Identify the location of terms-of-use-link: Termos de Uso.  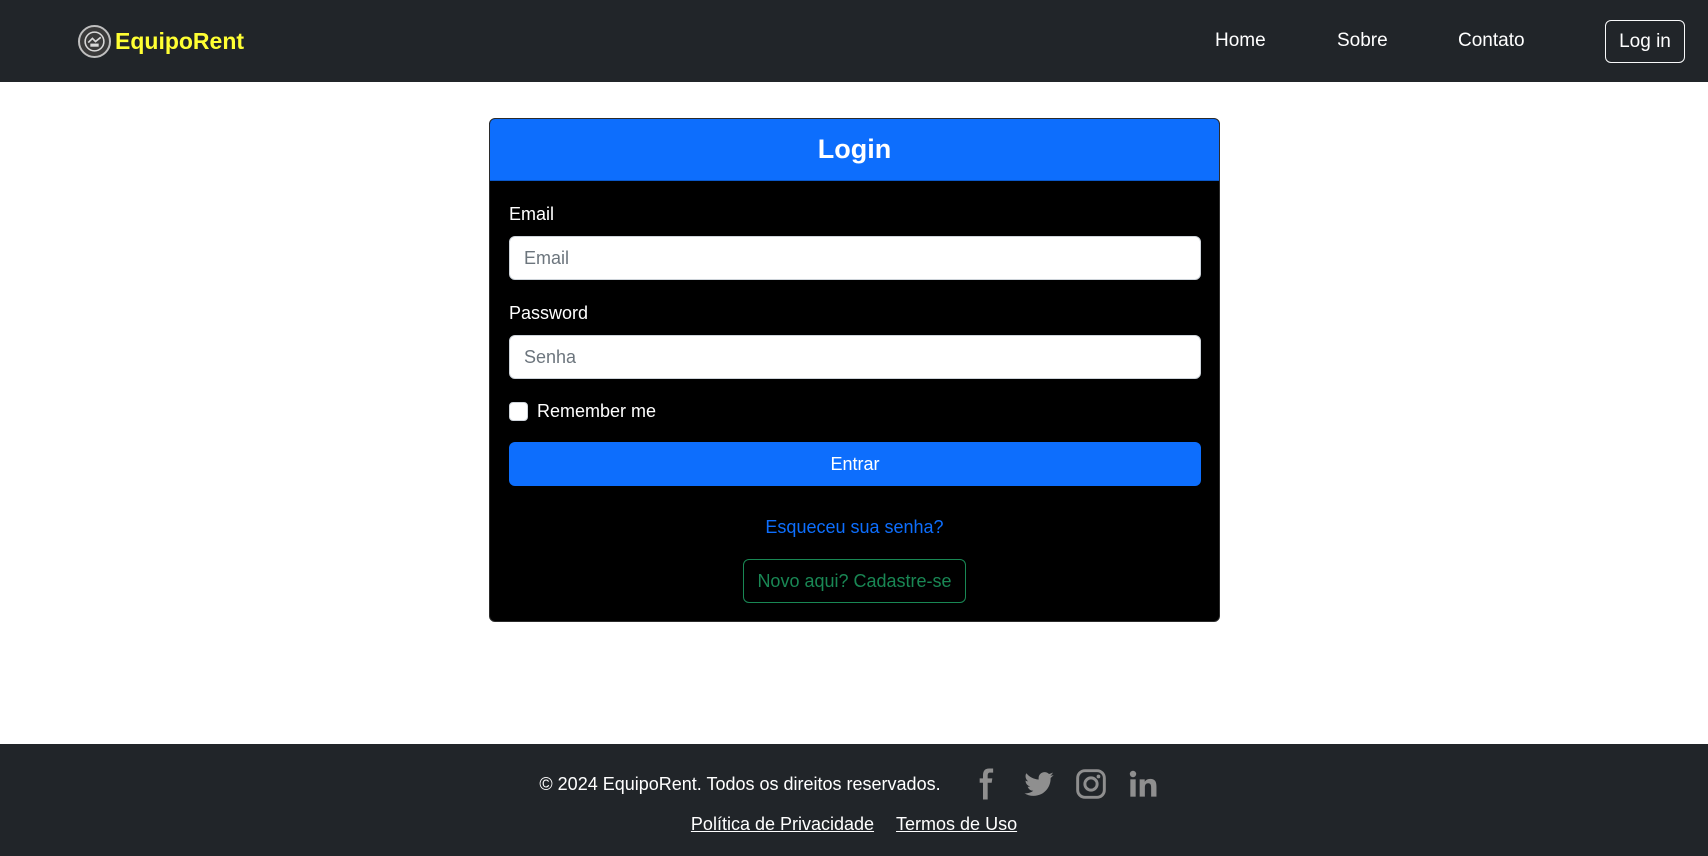
(956, 824).